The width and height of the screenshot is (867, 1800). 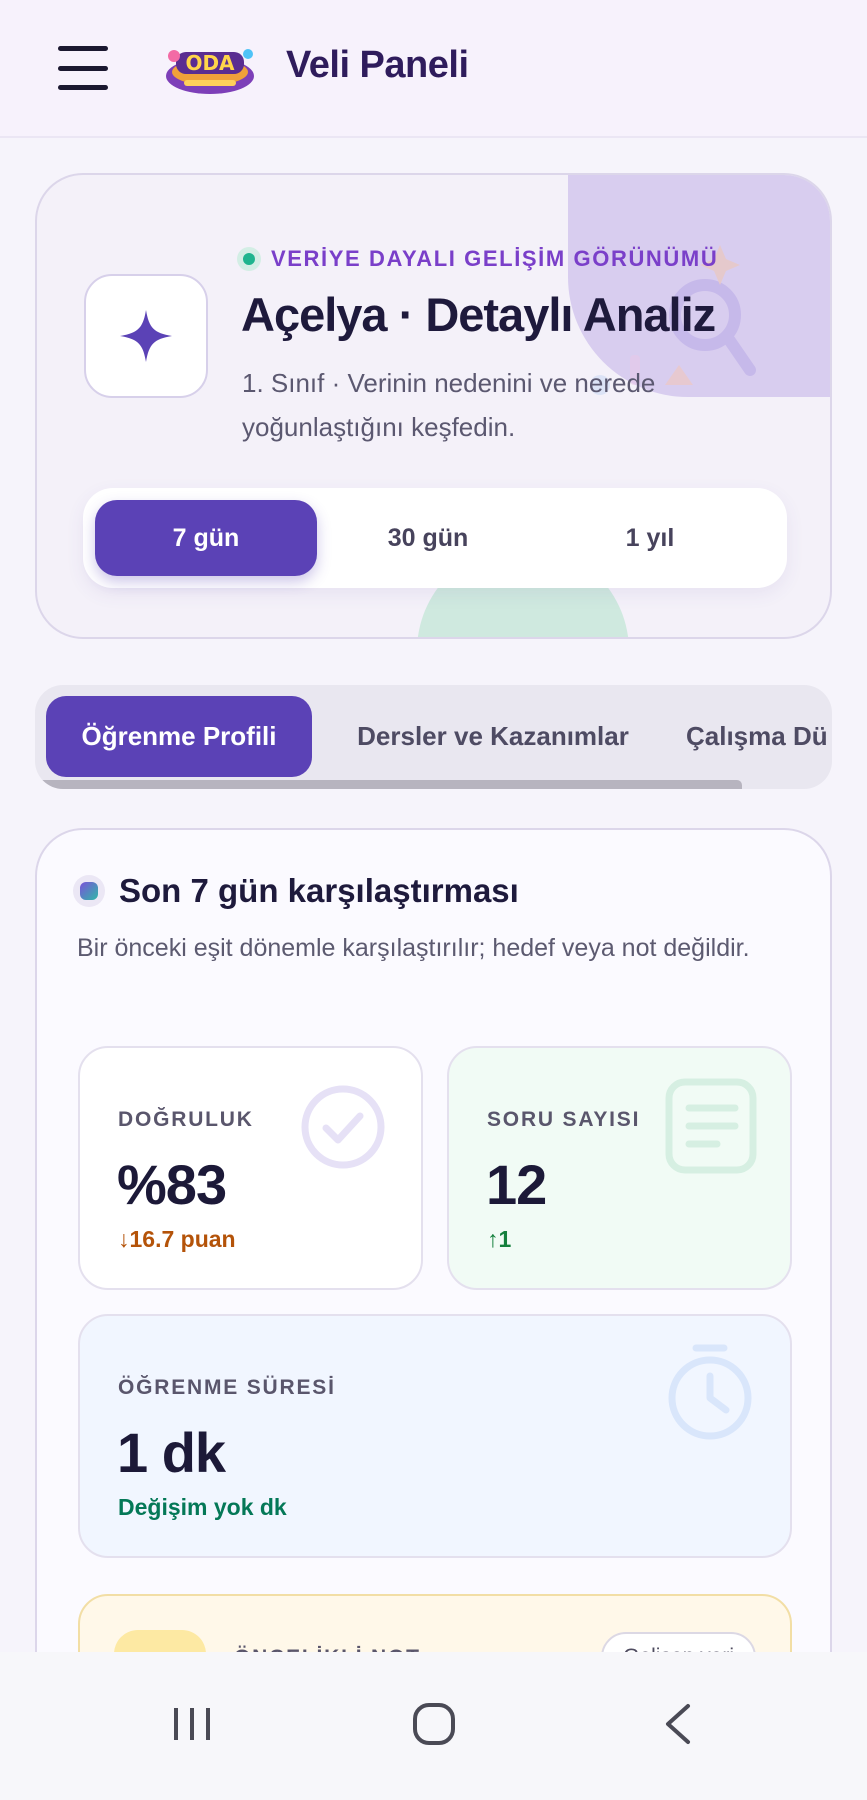 What do you see at coordinates (493, 1239) in the screenshot?
I see `arrow-up-icon: ↑` at bounding box center [493, 1239].